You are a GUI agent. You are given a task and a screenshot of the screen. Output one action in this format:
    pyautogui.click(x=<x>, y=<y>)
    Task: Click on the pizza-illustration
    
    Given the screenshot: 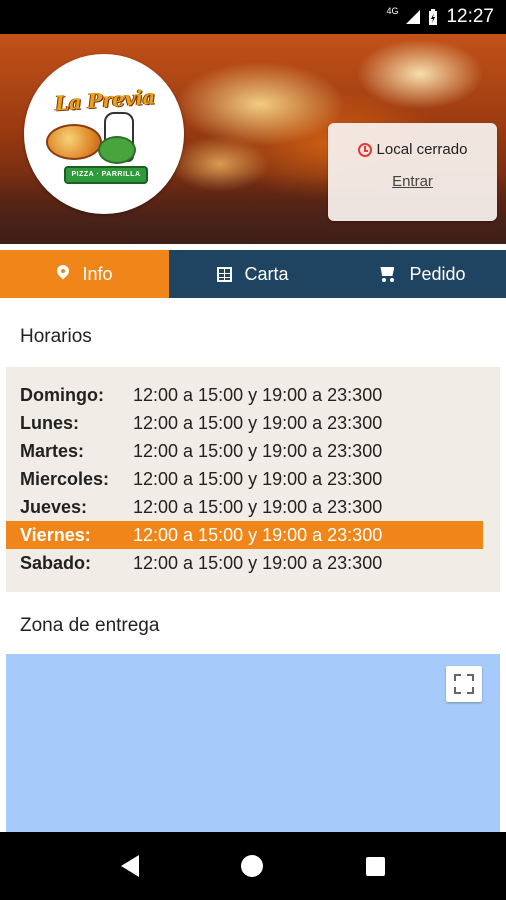 What is the action you would take?
    pyautogui.click(x=74, y=142)
    